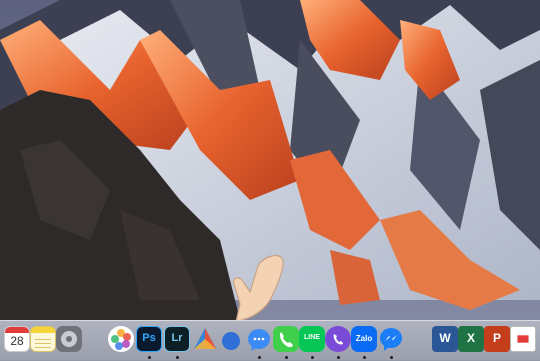  I want to click on chat-bubble-icon, so click(259, 340).